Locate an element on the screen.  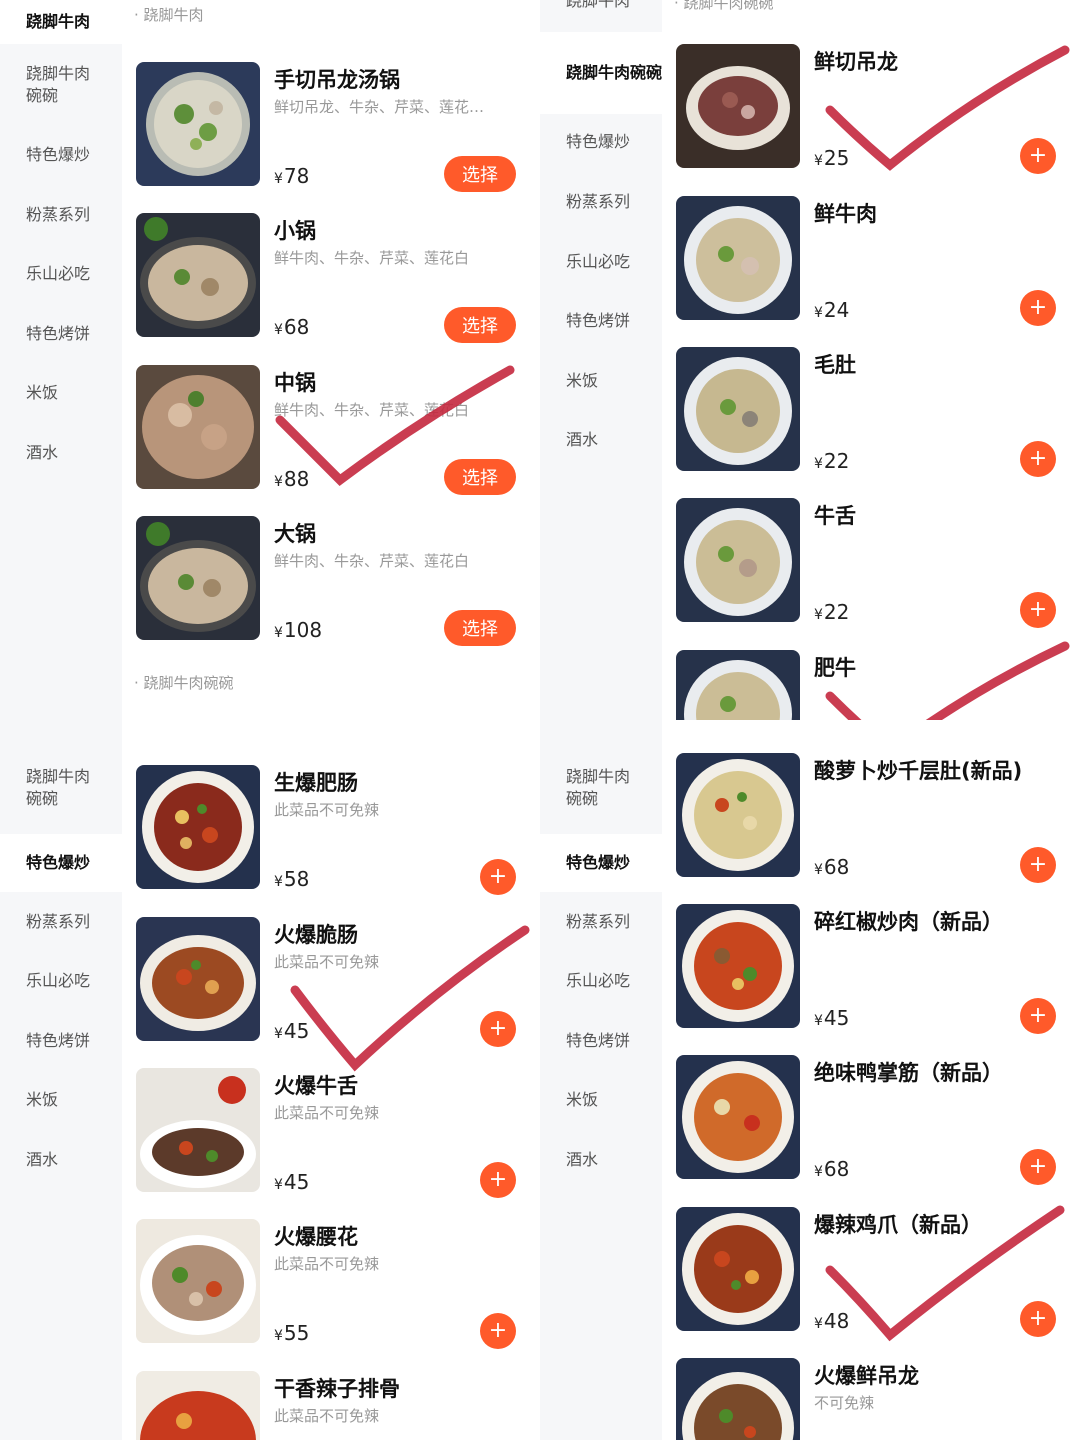
dish-name: 火爆腰花 is located at coordinates (316, 1237).